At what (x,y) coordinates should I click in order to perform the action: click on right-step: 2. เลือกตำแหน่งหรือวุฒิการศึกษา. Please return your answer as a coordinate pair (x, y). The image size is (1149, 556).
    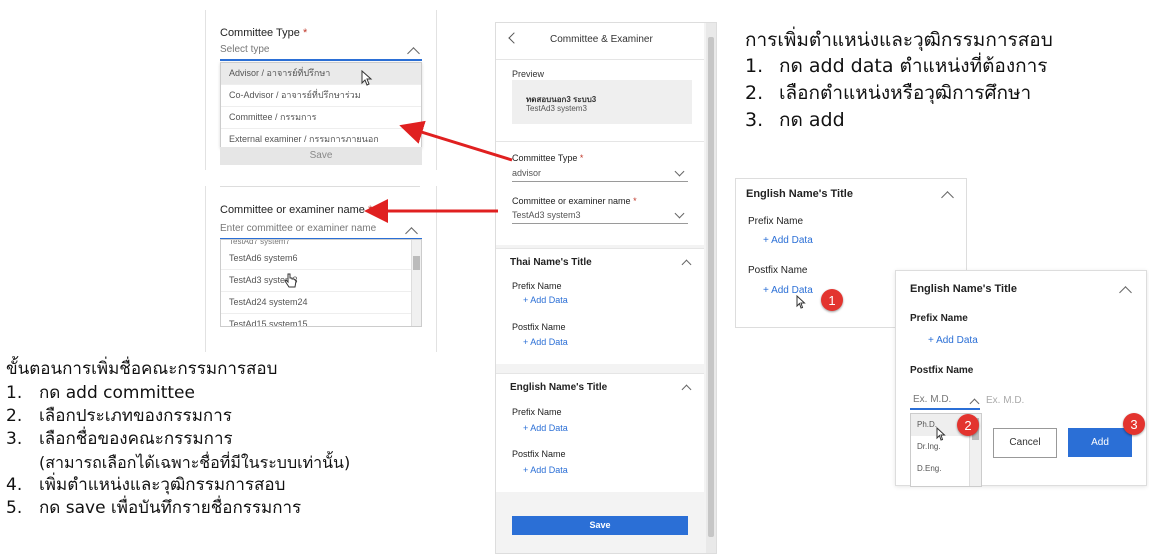
    Looking at the image, I should click on (888, 93).